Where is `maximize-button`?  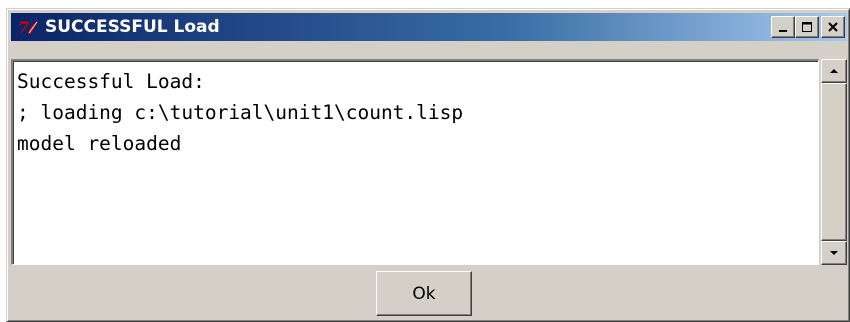
maximize-button is located at coordinates (807, 27).